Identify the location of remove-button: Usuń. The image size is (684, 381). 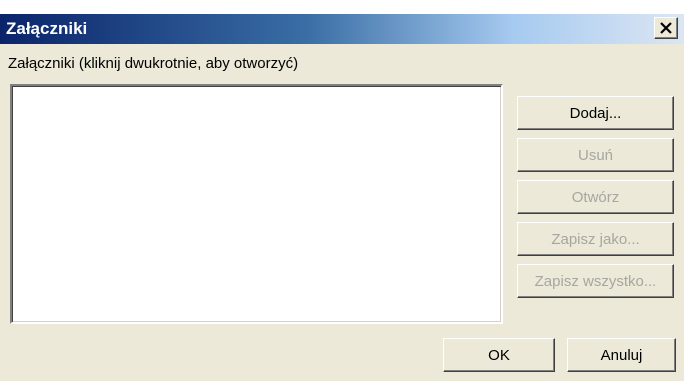
(595, 155).